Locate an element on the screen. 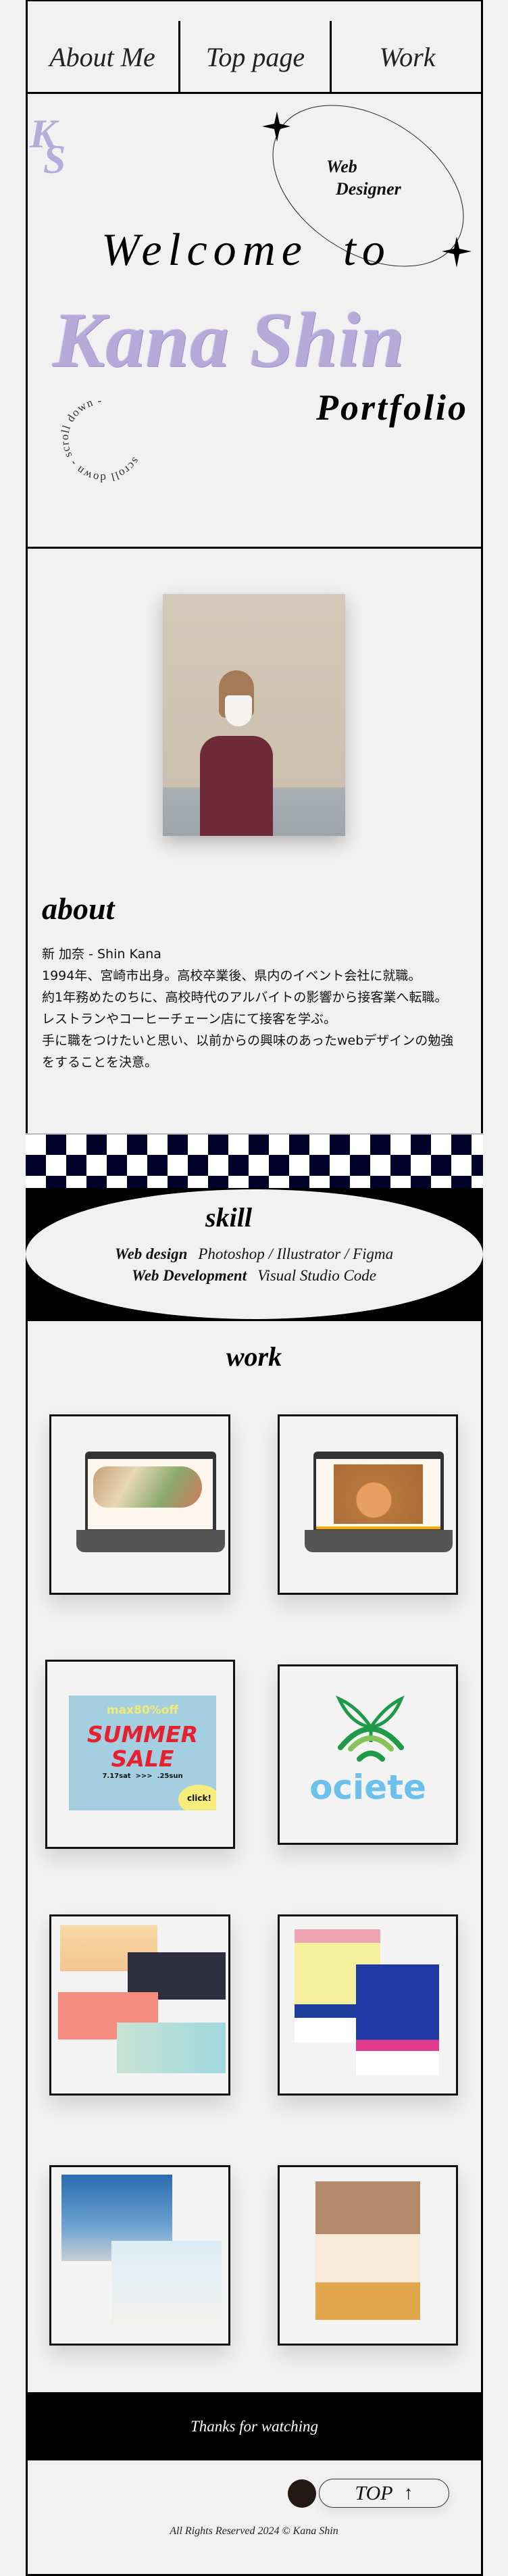 This screenshot has width=508, height=2576. skill-row: Web Development Visual Studio Code is located at coordinates (254, 1276).